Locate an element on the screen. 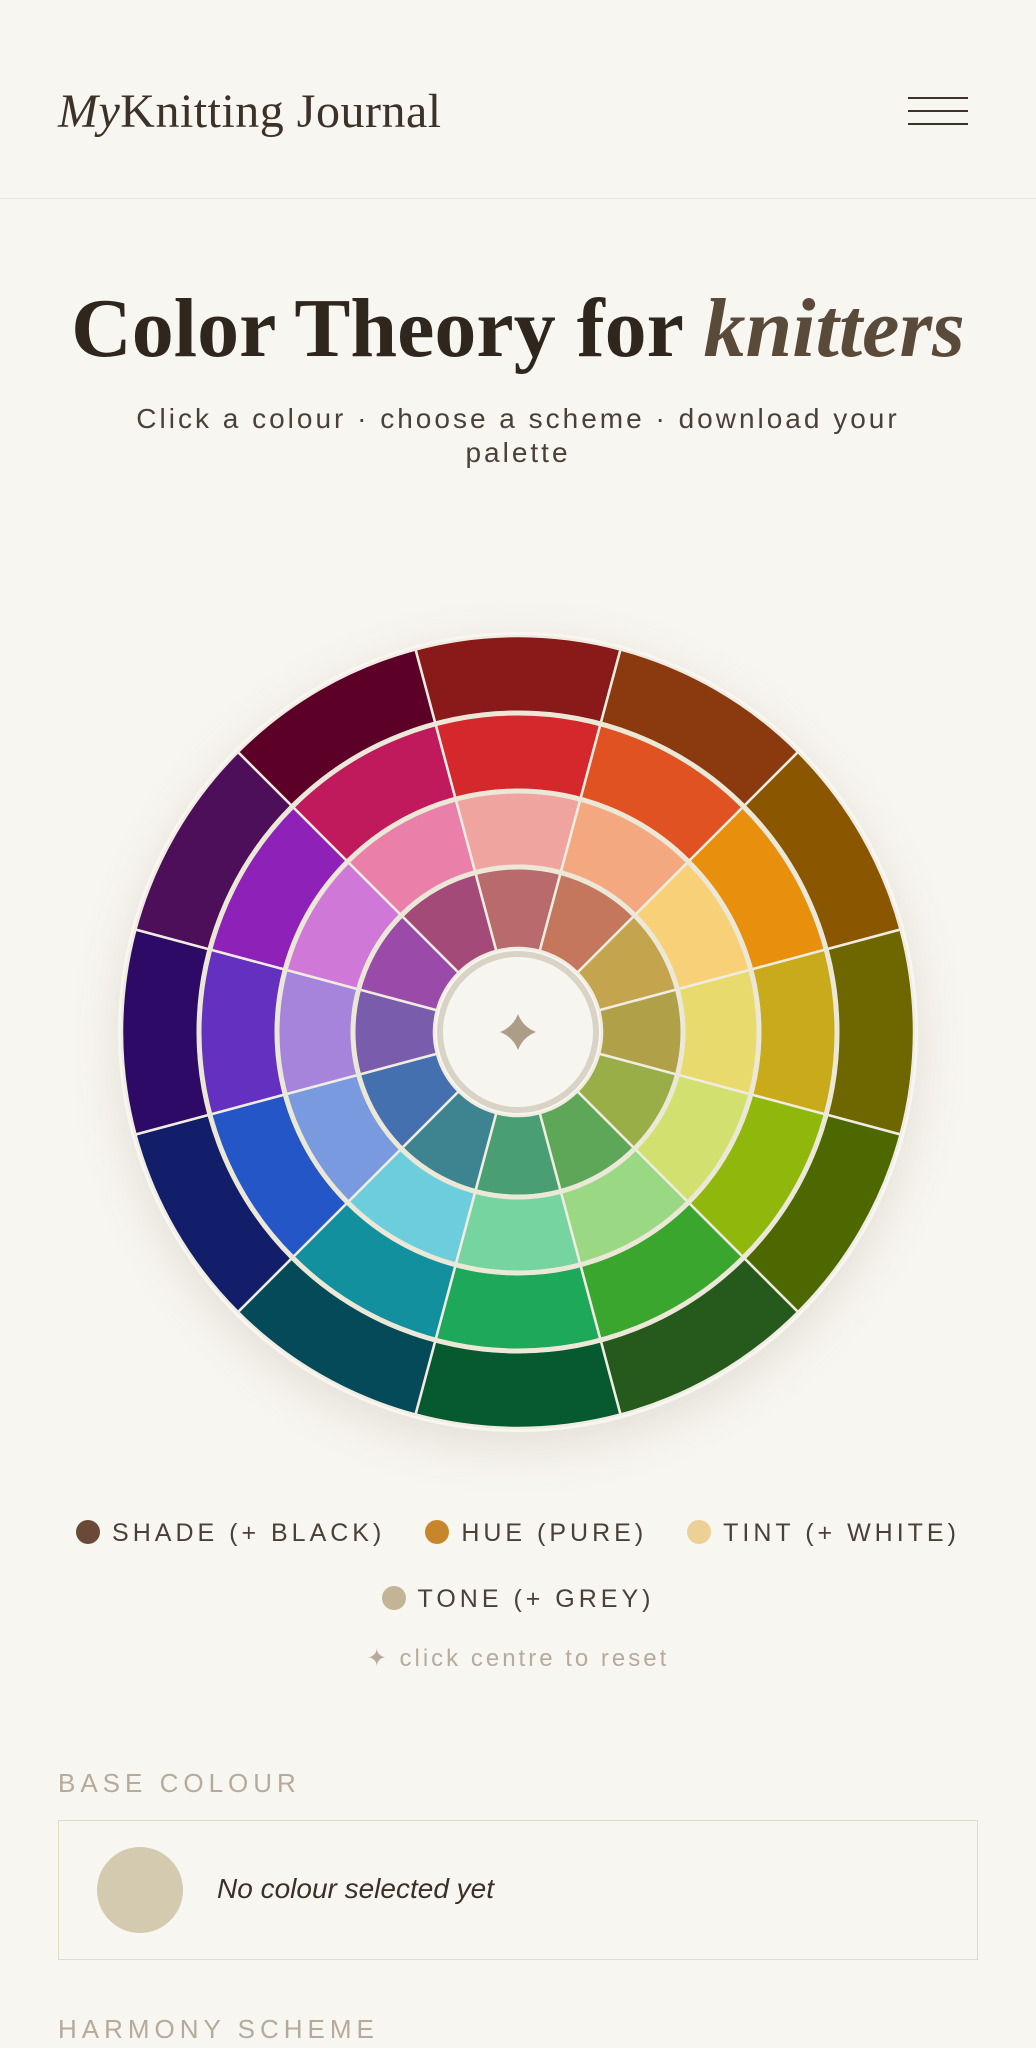  harmony-scheme-label: HARMONY SCHEME is located at coordinates (218, 2029).